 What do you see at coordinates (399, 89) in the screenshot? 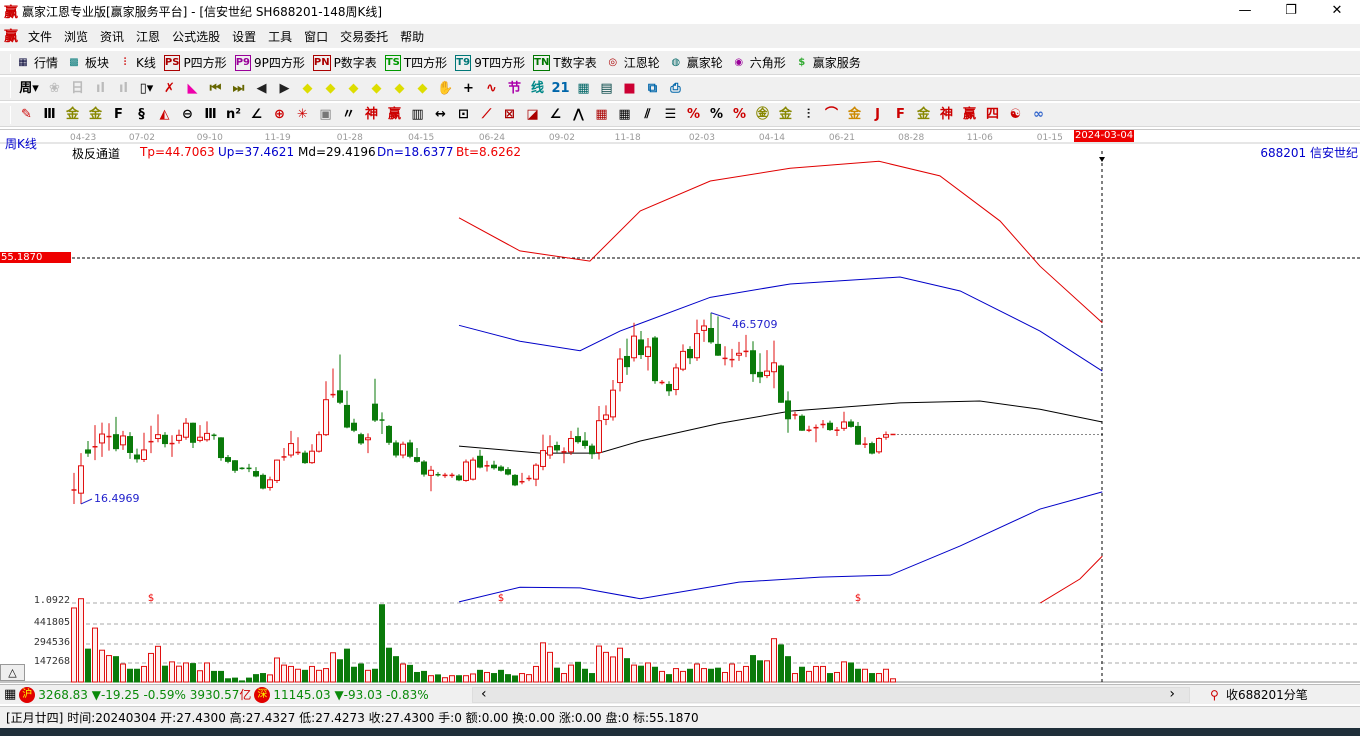
I see `zoom-all-icon: ◆` at bounding box center [399, 89].